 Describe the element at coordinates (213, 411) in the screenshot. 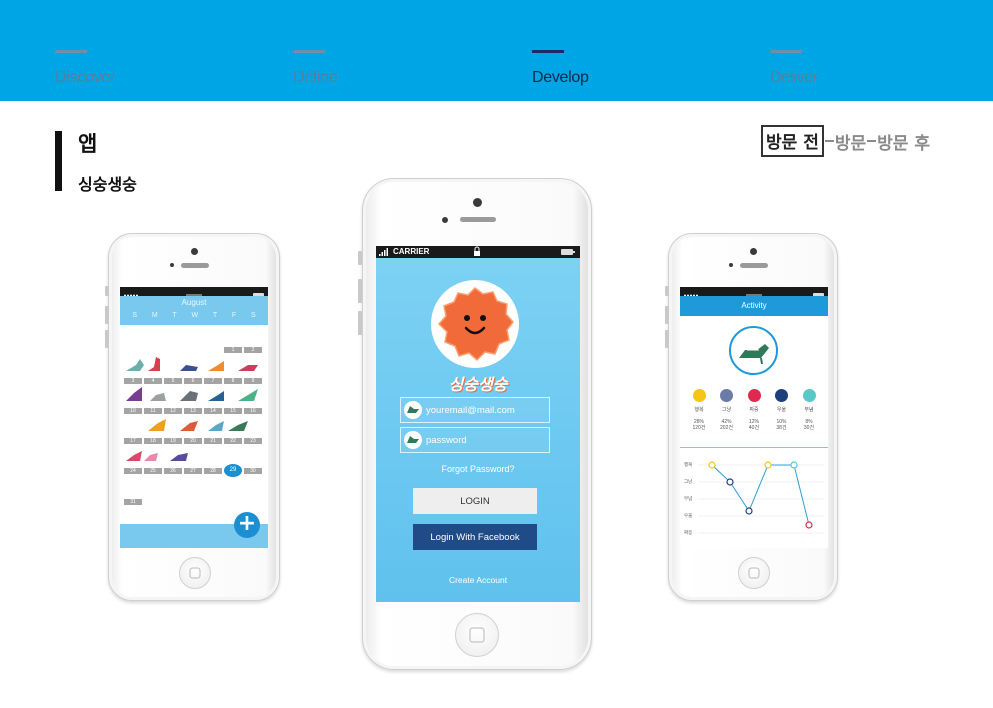

I see `calendar-day: 14` at that location.